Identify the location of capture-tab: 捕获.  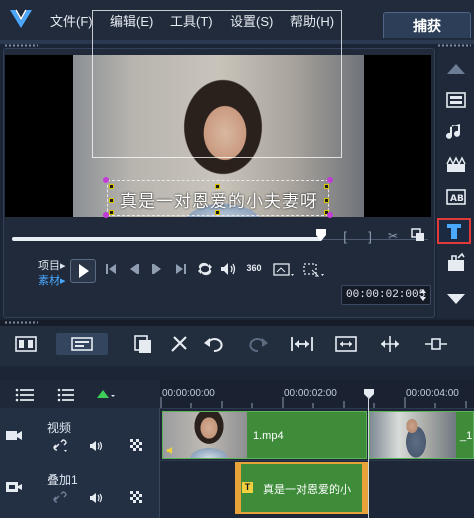
(427, 25).